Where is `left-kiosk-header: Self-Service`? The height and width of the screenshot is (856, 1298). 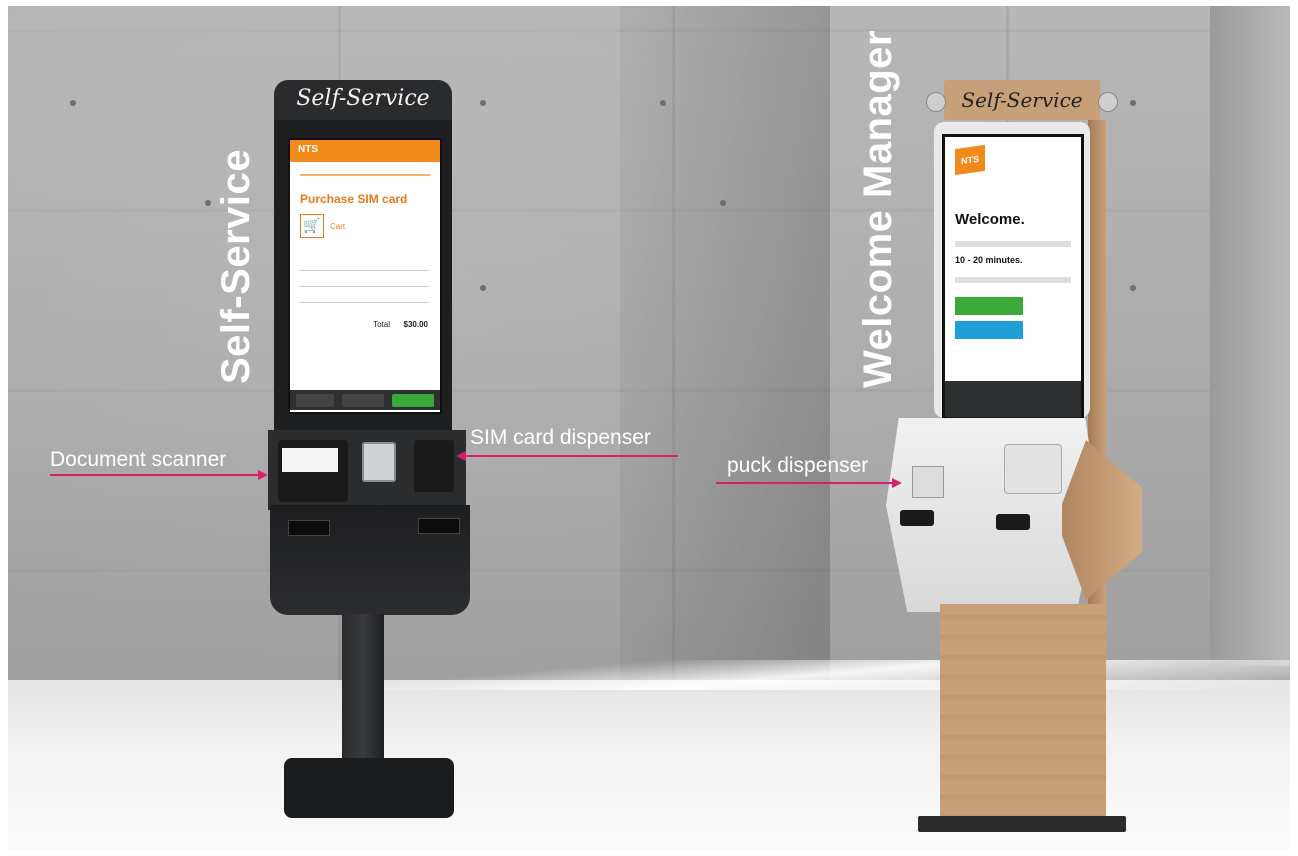
left-kiosk-header: Self-Service is located at coordinates (363, 101).